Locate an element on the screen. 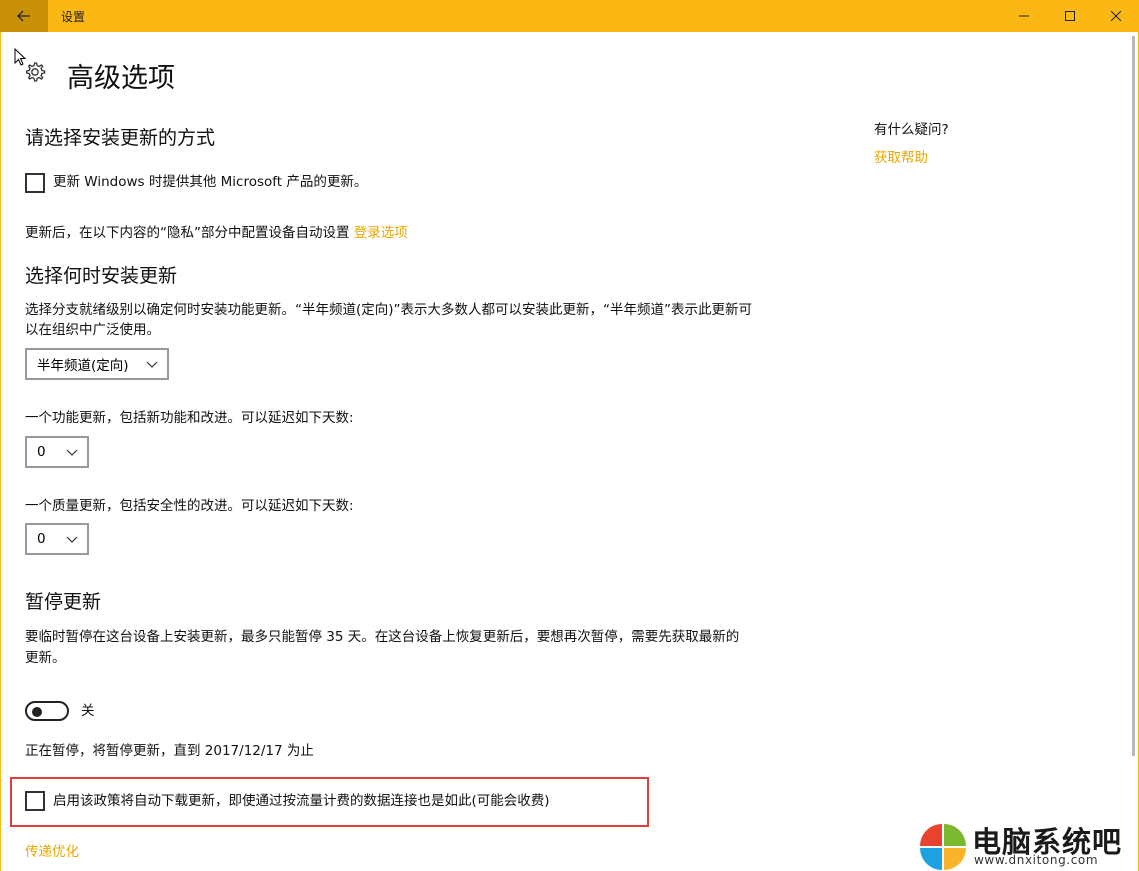  channel-description-line2: 以在组织中广泛使用。 is located at coordinates (92, 330).